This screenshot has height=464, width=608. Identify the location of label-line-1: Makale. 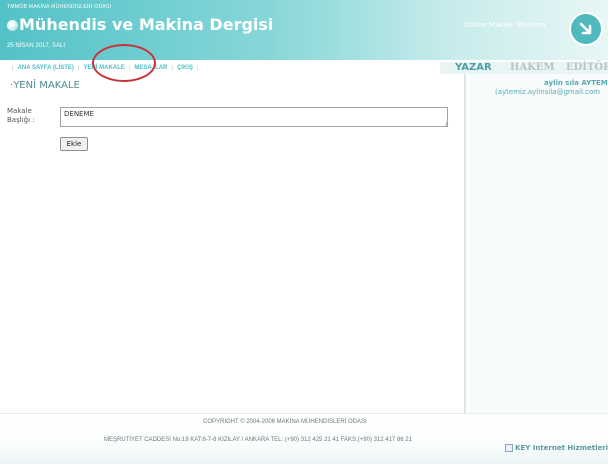
(19, 111).